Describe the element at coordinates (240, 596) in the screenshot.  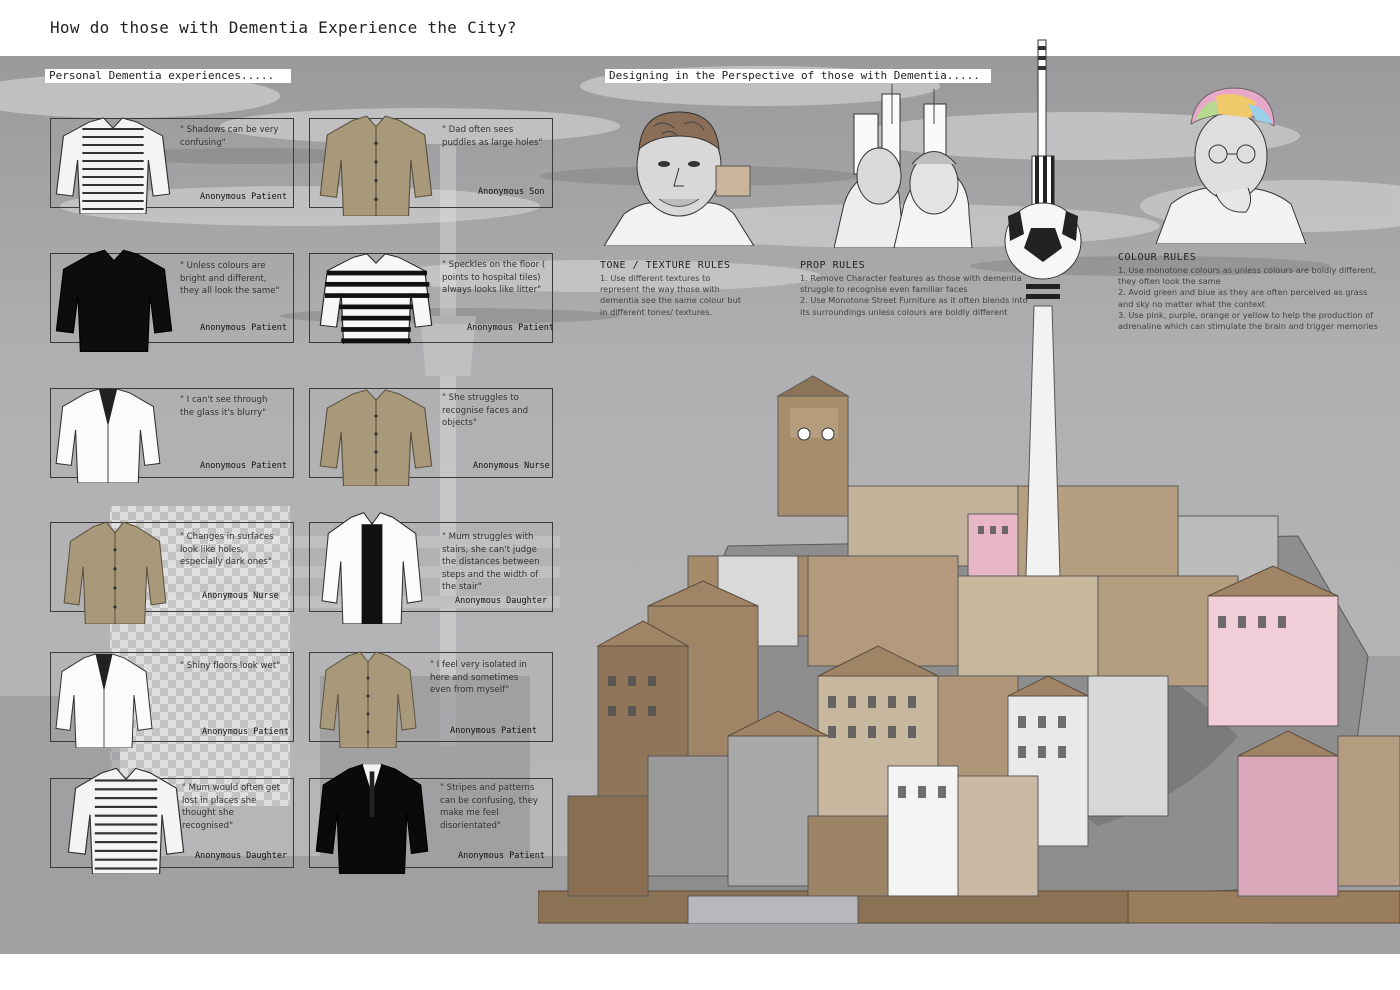
I see `card-attribution: Anonymous Nurse` at that location.